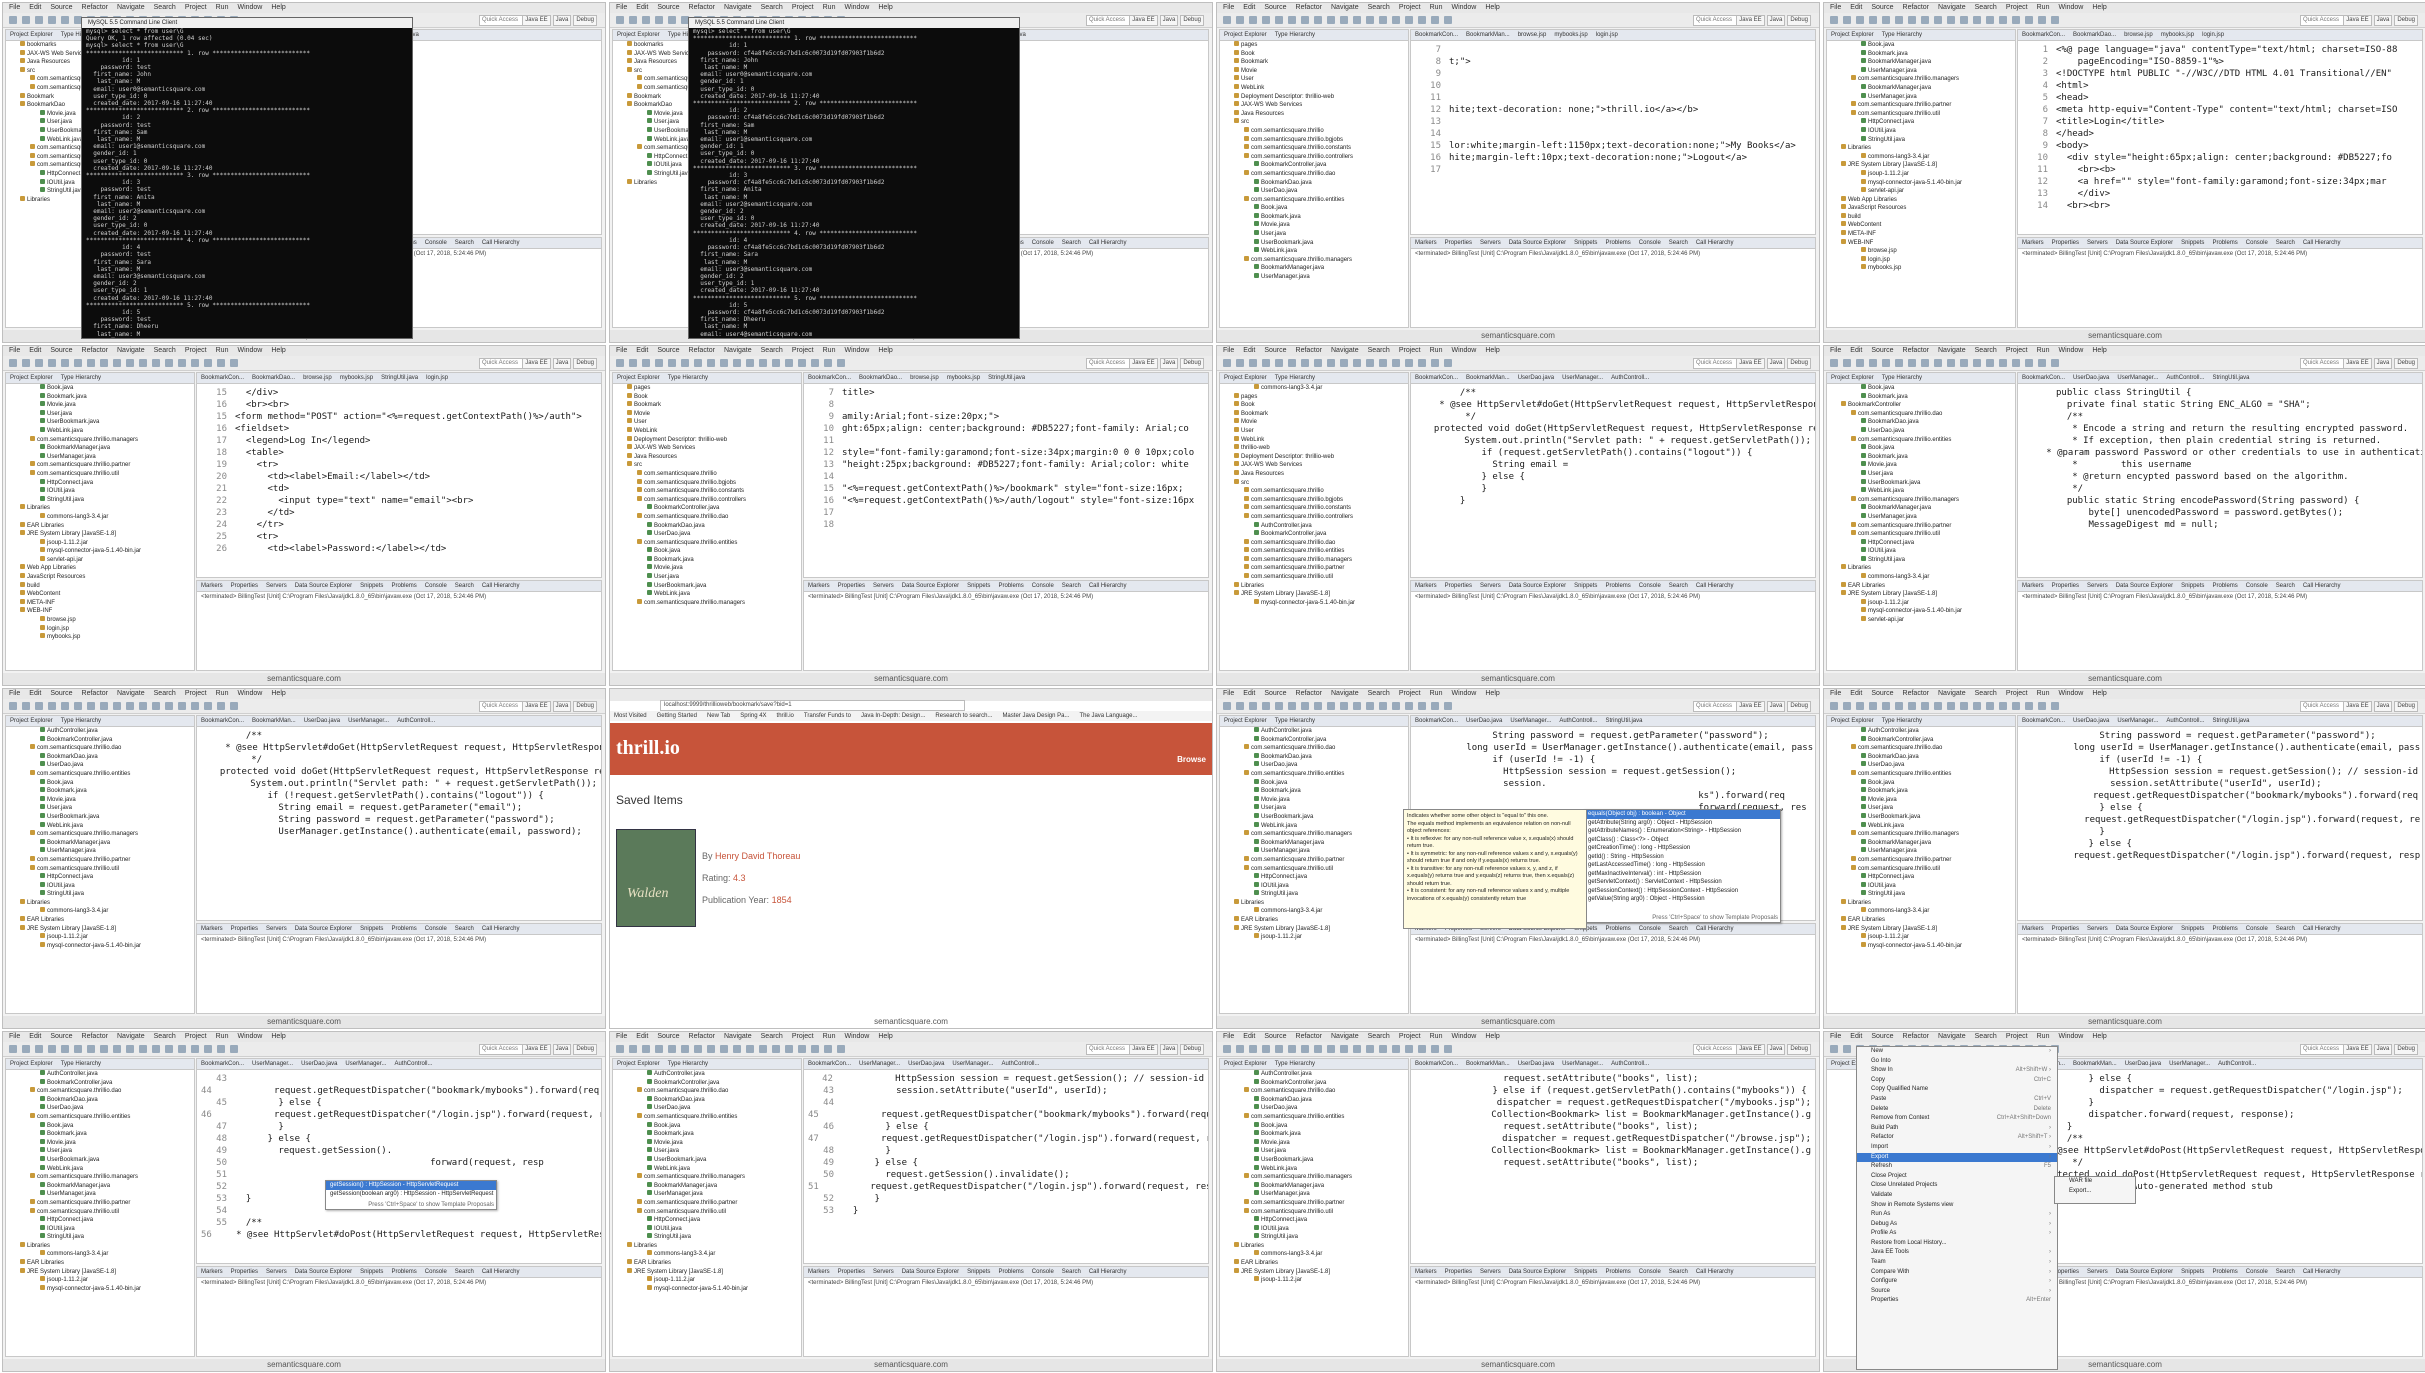  Describe the element at coordinates (100, 1117) in the screenshot. I see `tree-item: com.semanticsquare.thrillio.entities` at that location.